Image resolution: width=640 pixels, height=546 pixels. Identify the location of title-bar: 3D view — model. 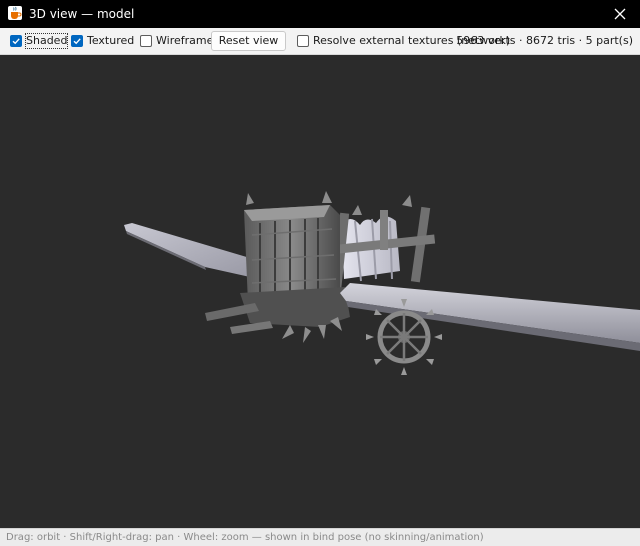
(320, 14).